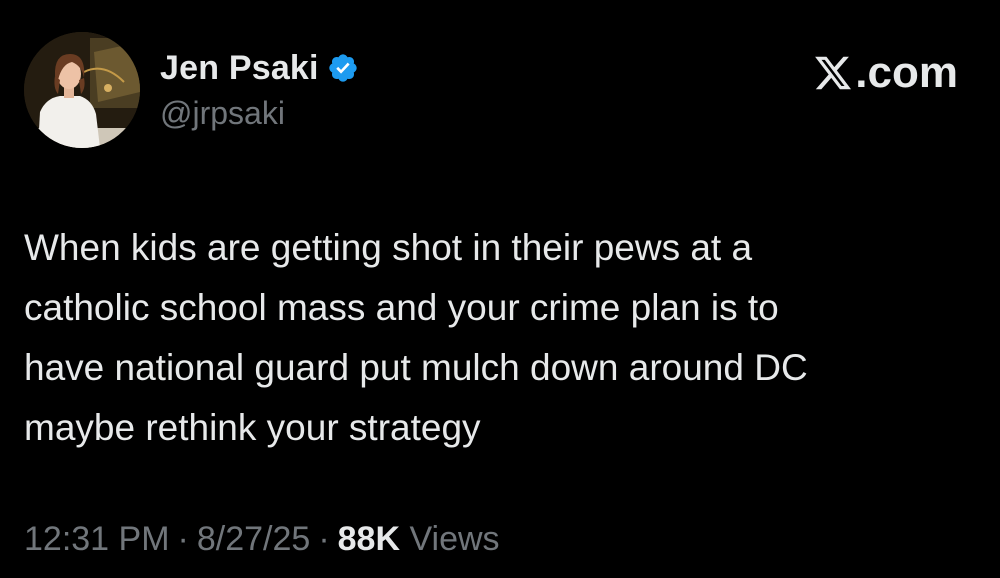 The image size is (1000, 578). Describe the element at coordinates (239, 68) in the screenshot. I see `author-display-name: Jen Psaki` at that location.